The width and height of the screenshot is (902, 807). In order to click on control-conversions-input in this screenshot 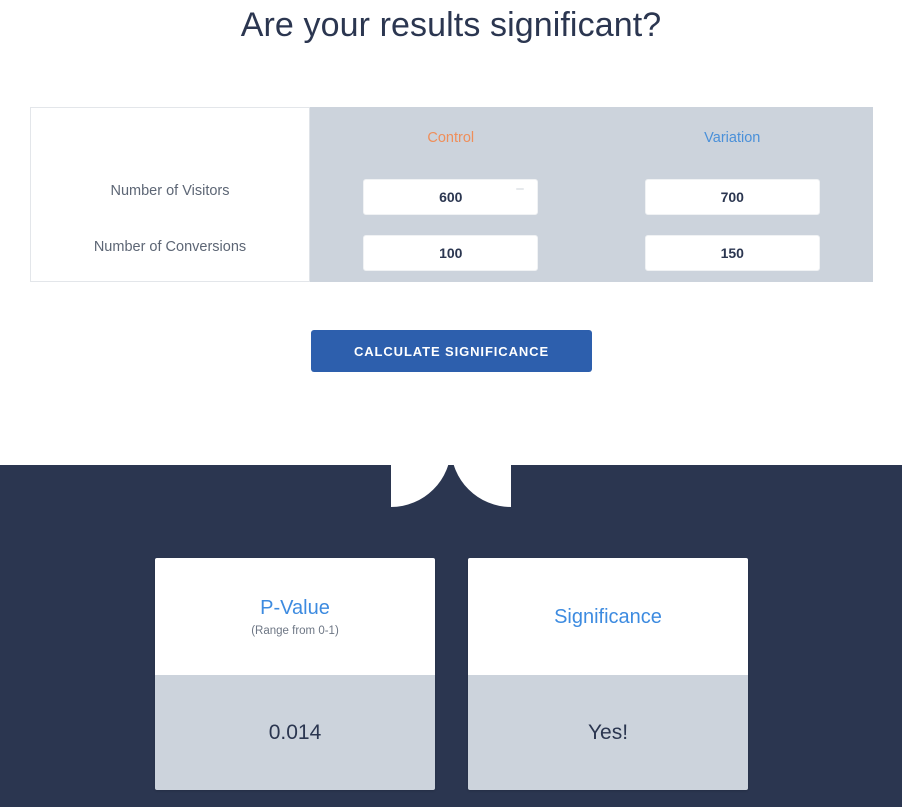, I will do `click(451, 253)`.